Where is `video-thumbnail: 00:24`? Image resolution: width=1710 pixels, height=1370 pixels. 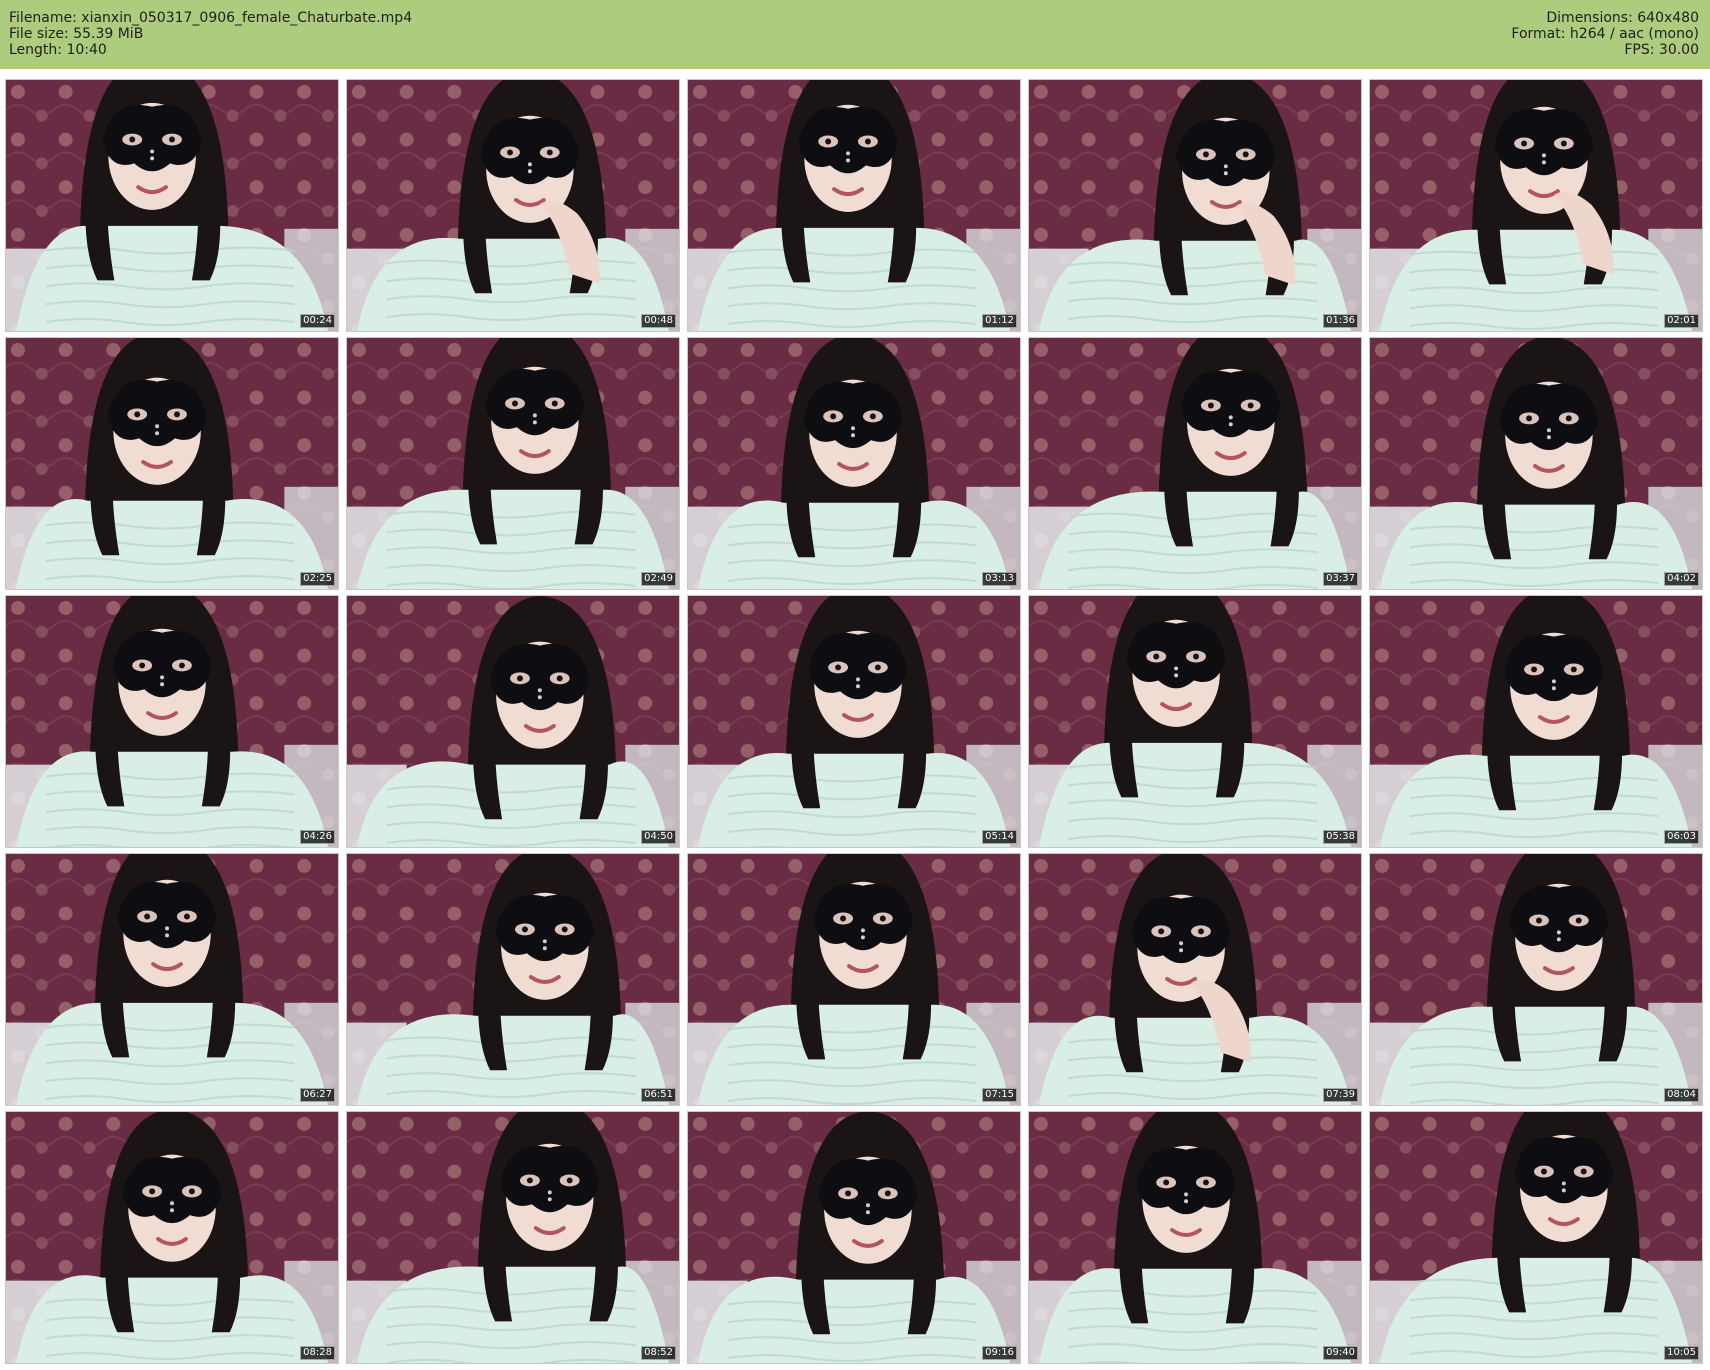 video-thumbnail: 00:24 is located at coordinates (172, 205).